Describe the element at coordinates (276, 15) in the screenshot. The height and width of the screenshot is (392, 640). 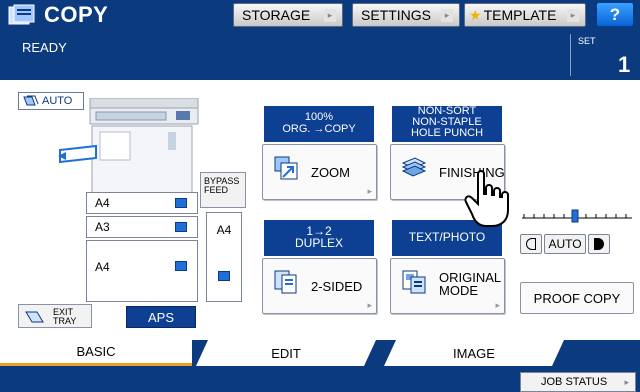
I see `storage-button-label: STORAGE` at that location.